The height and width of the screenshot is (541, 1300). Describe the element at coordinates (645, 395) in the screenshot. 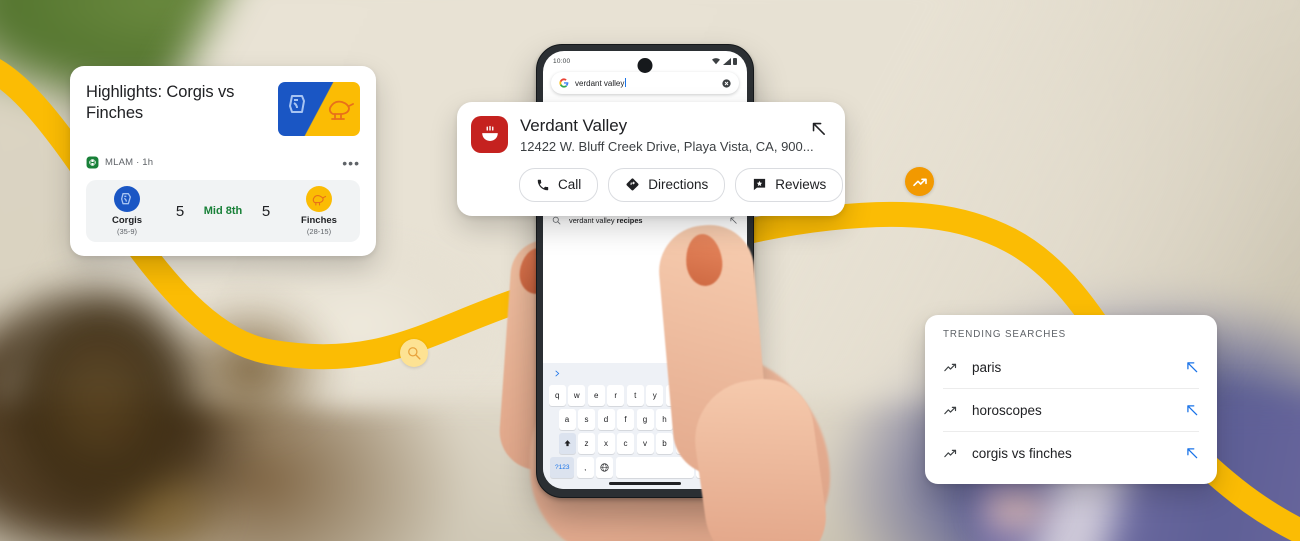

I see `keyboard-row-1: q w e r t y u i o p` at that location.